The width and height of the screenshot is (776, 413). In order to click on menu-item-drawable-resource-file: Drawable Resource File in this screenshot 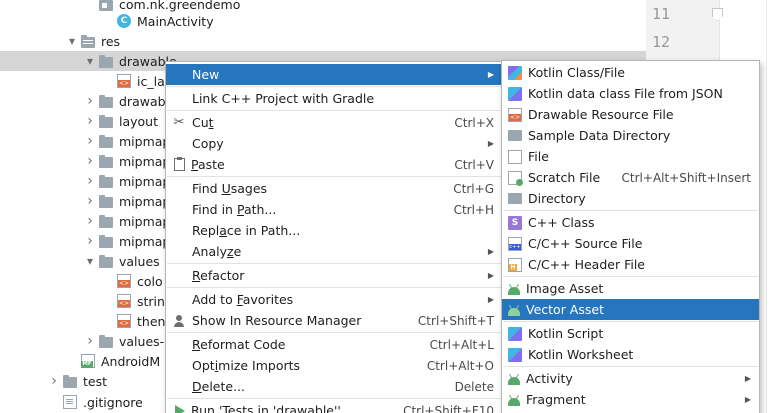, I will do `click(630, 114)`.